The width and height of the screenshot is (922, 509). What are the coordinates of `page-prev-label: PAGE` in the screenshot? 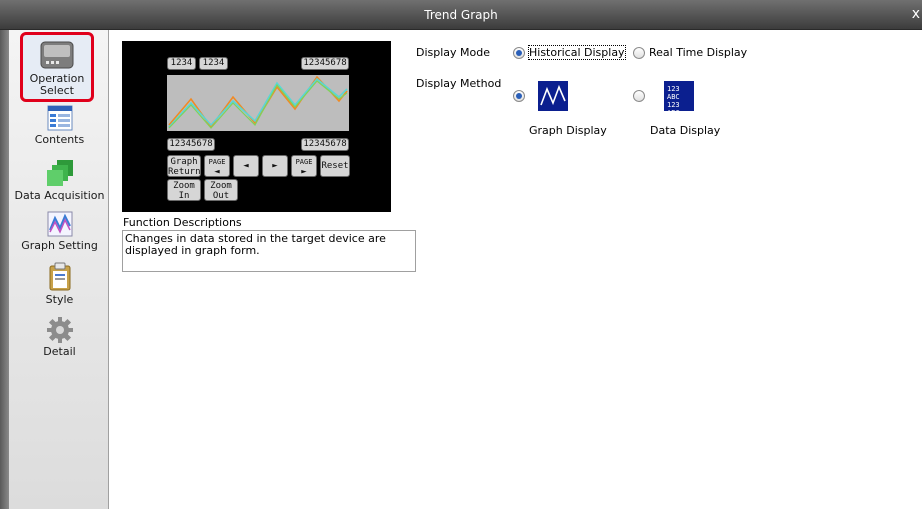 It's located at (217, 162).